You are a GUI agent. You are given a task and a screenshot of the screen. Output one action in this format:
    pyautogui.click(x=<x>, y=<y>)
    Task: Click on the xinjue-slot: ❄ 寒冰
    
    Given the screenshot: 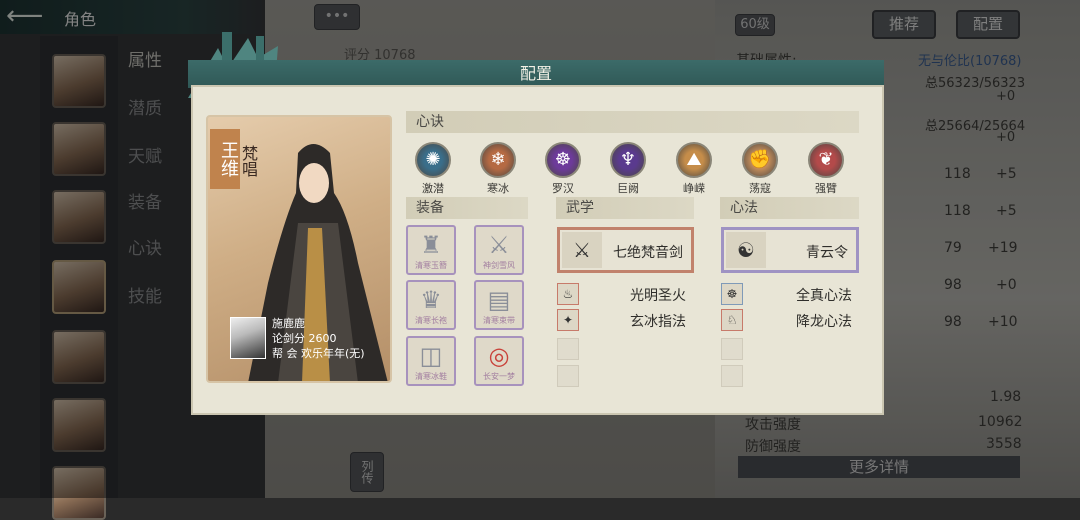 What is the action you would take?
    pyautogui.click(x=498, y=169)
    